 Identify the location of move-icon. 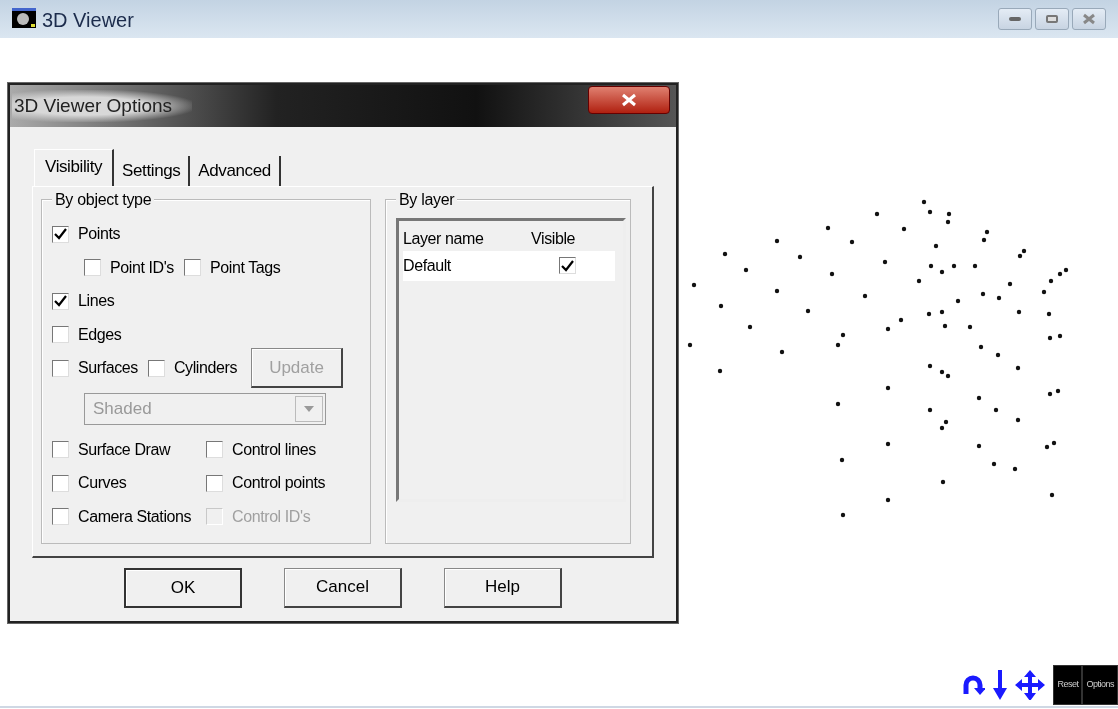
(1030, 685).